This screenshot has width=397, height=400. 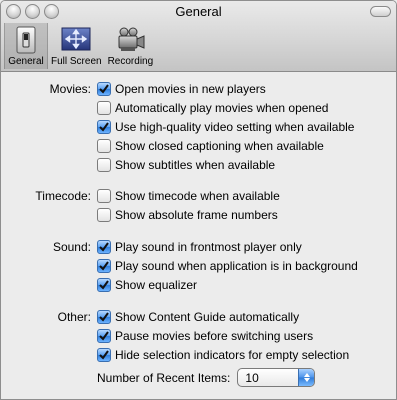 I want to click on option-label: Show equalizer, so click(x=156, y=285).